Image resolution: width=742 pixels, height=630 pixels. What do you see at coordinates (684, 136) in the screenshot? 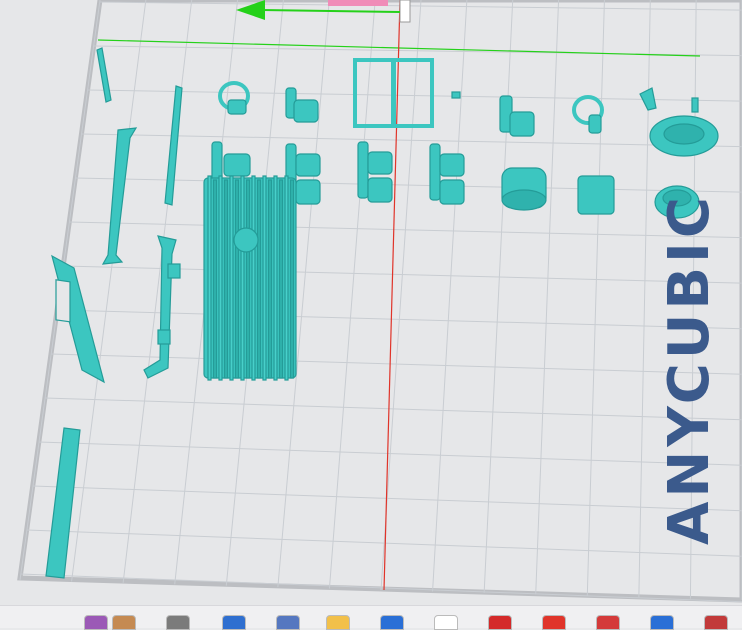
I see `tire` at bounding box center [684, 136].